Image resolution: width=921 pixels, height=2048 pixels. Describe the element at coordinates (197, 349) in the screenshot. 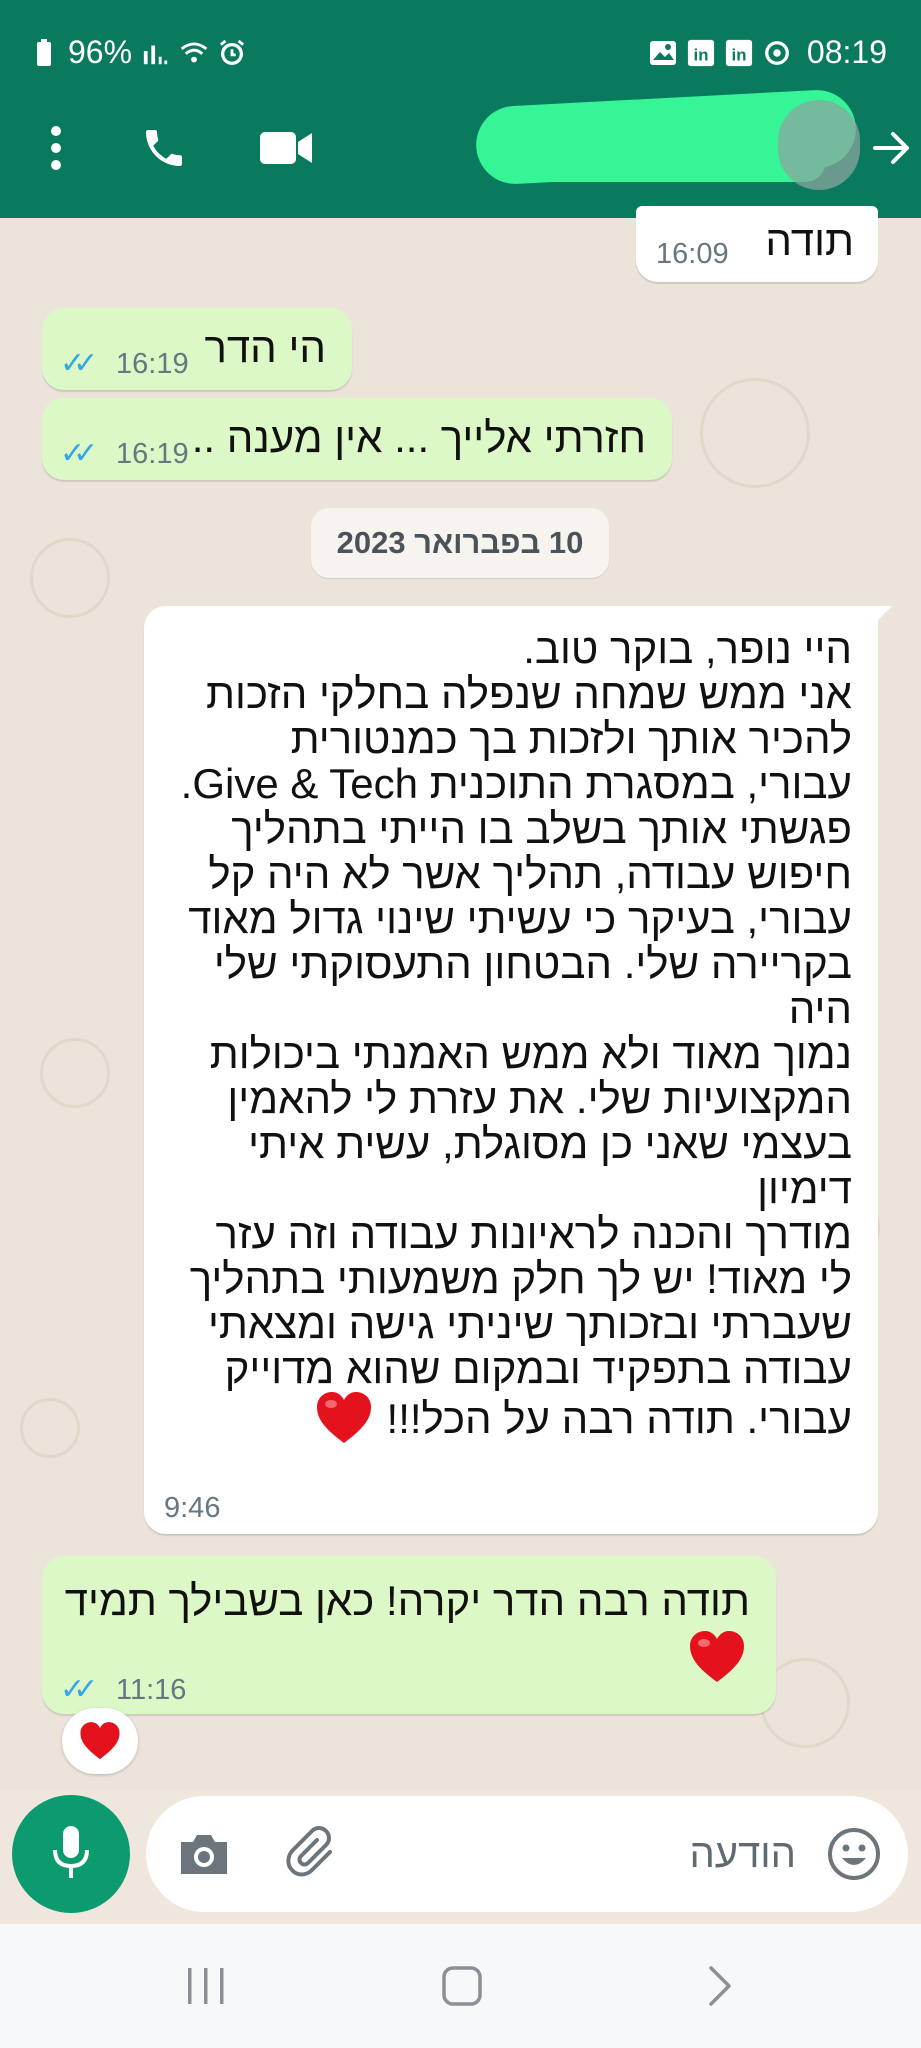

I see `message-bubble-outgoing: הי הדר ✓✓ 16:19` at that location.